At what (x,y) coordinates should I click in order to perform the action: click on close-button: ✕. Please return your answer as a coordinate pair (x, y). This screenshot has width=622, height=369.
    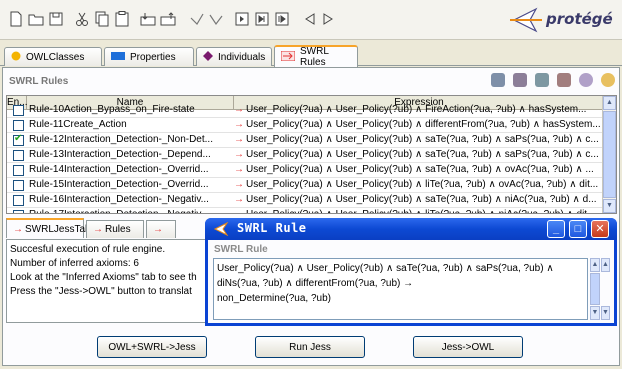
    Looking at the image, I should click on (600, 229).